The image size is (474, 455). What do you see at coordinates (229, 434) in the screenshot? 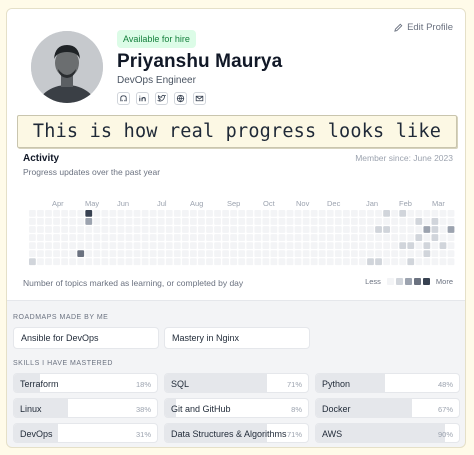
I see `skill-name: Data Structures & Algorithms` at bounding box center [229, 434].